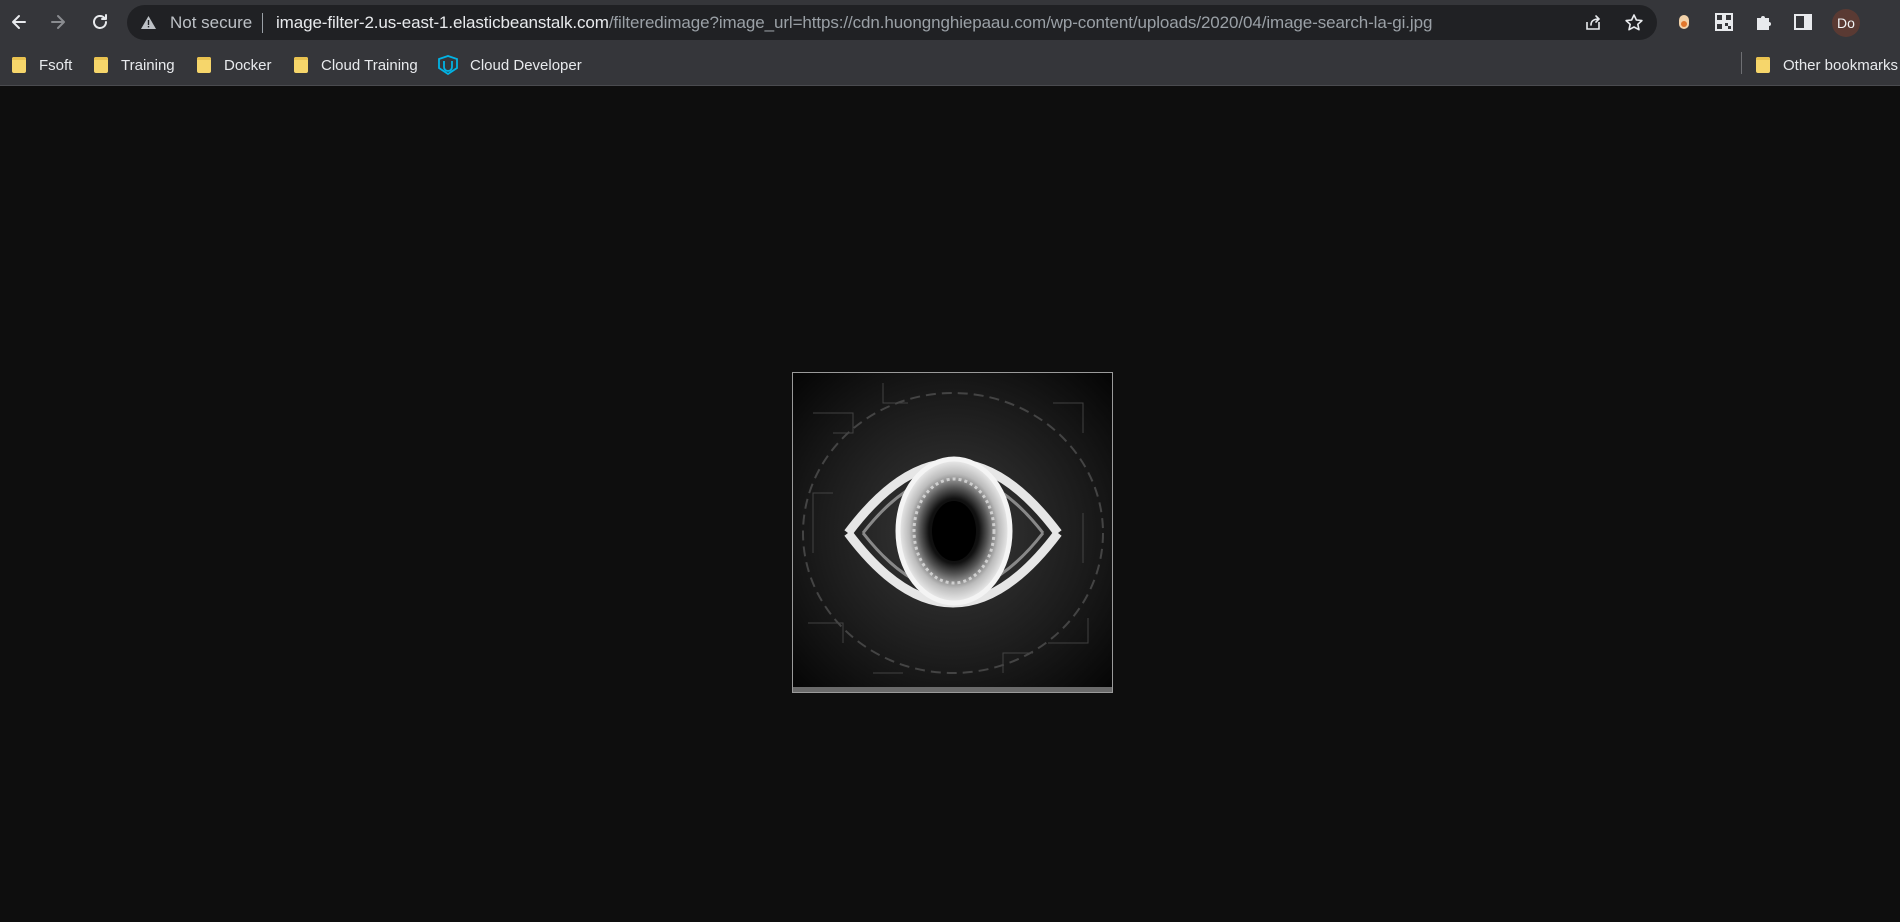 The height and width of the screenshot is (922, 1900). I want to click on security-label: Not secure, so click(211, 23).